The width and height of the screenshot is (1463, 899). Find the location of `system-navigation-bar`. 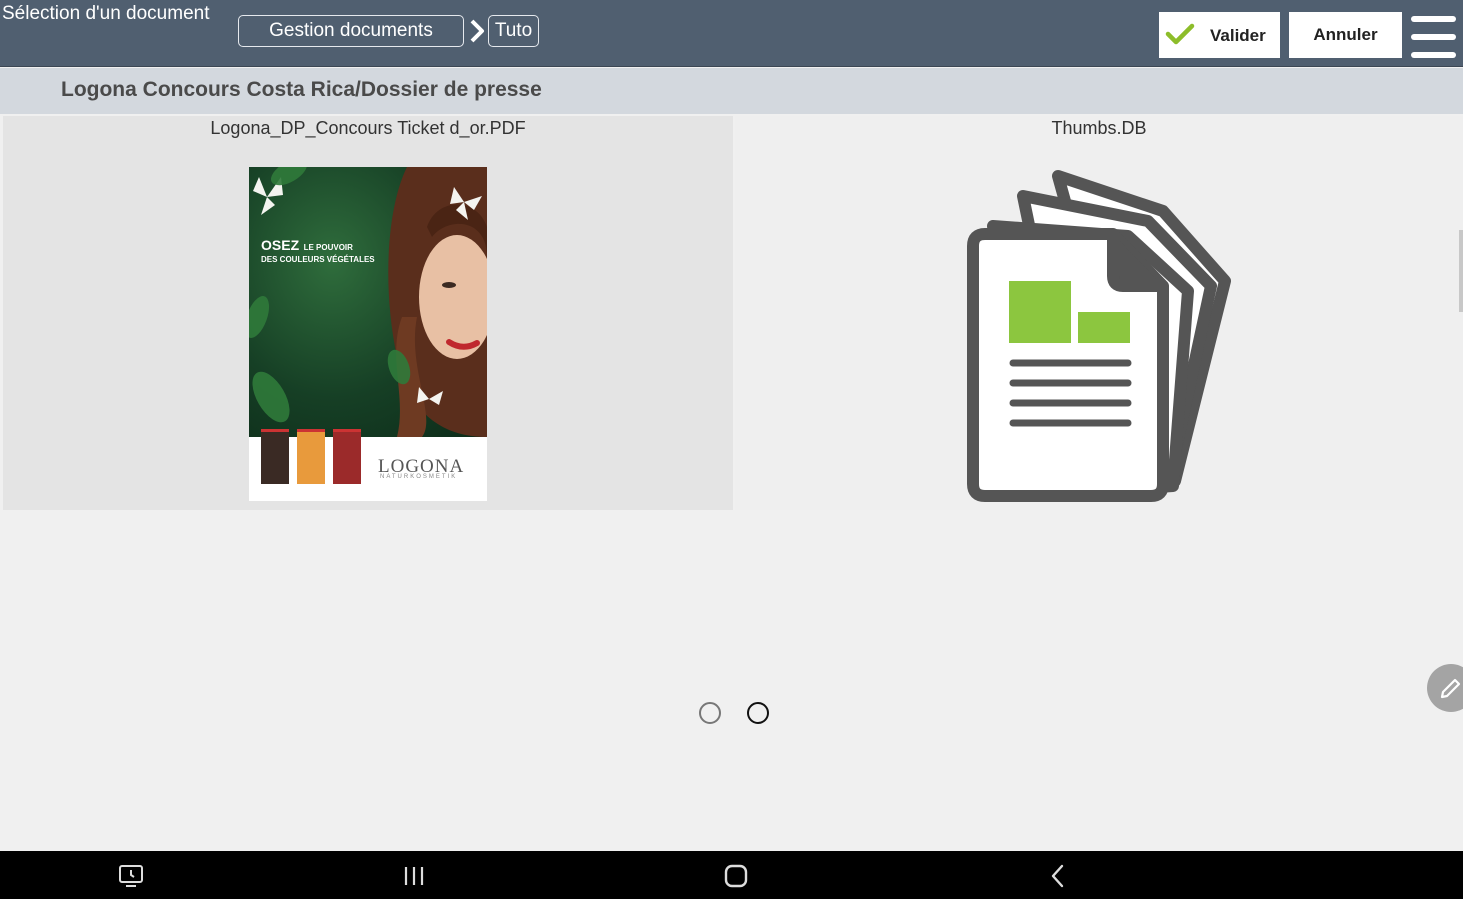

system-navigation-bar is located at coordinates (731, 875).